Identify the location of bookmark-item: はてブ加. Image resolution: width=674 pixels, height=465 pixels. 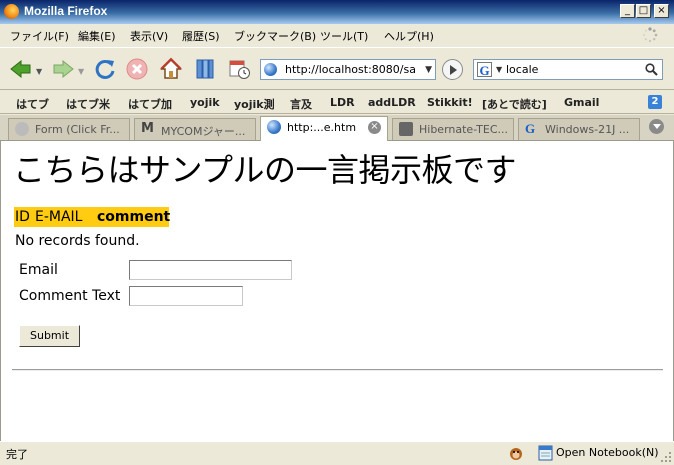
(150, 104).